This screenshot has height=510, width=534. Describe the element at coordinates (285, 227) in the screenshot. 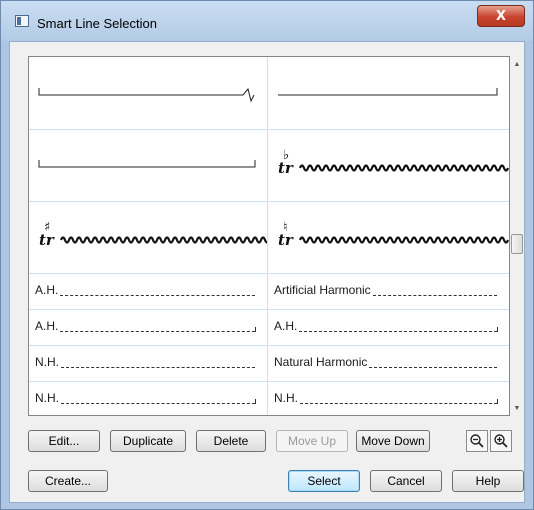

I see `accidental-symbol: ♮` at that location.